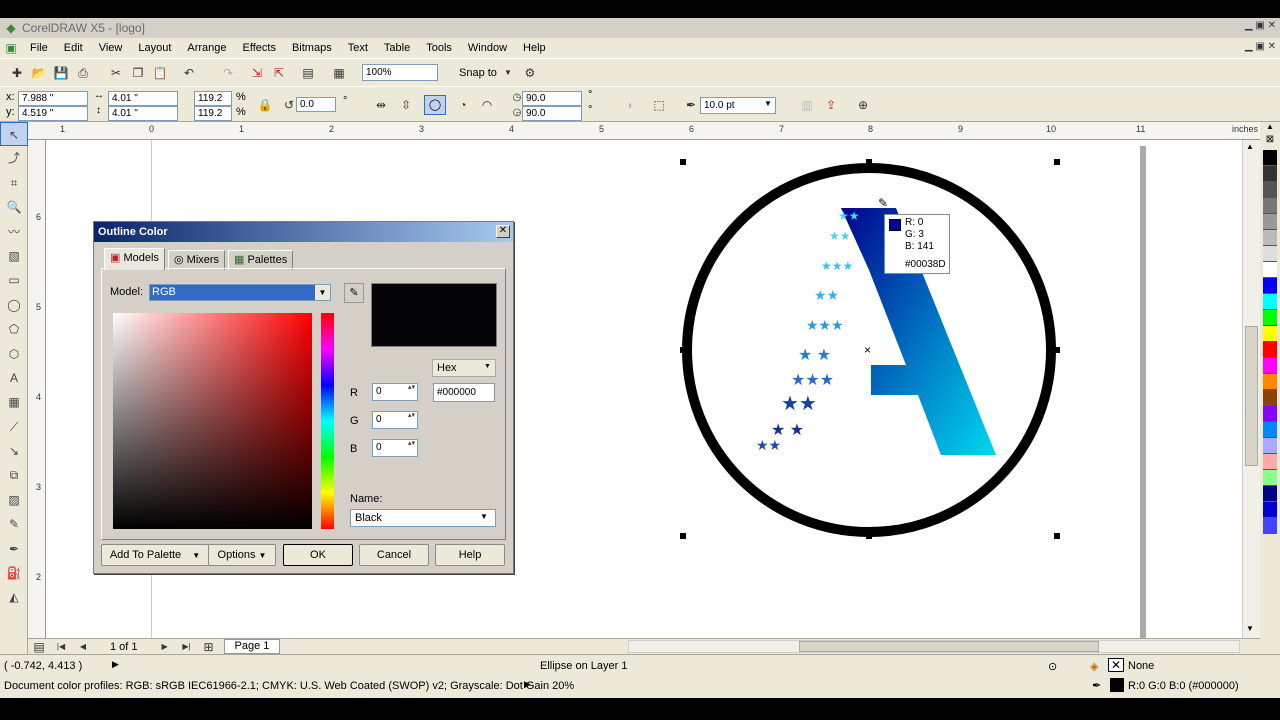  I want to click on scroll-up-icon: ▲, so click(1250, 146).